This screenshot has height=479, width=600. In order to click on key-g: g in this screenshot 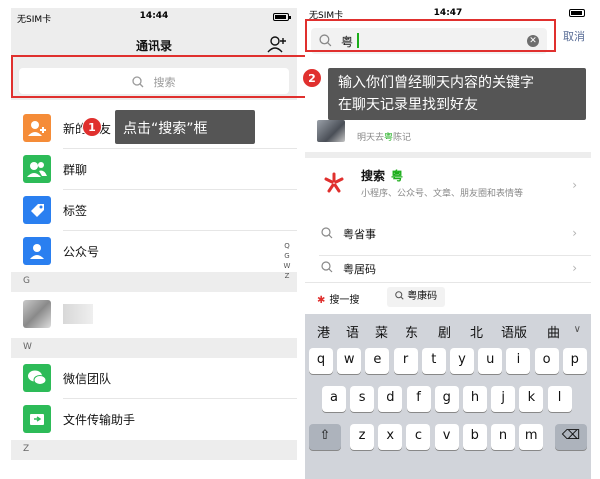, I will do `click(446, 399)`.